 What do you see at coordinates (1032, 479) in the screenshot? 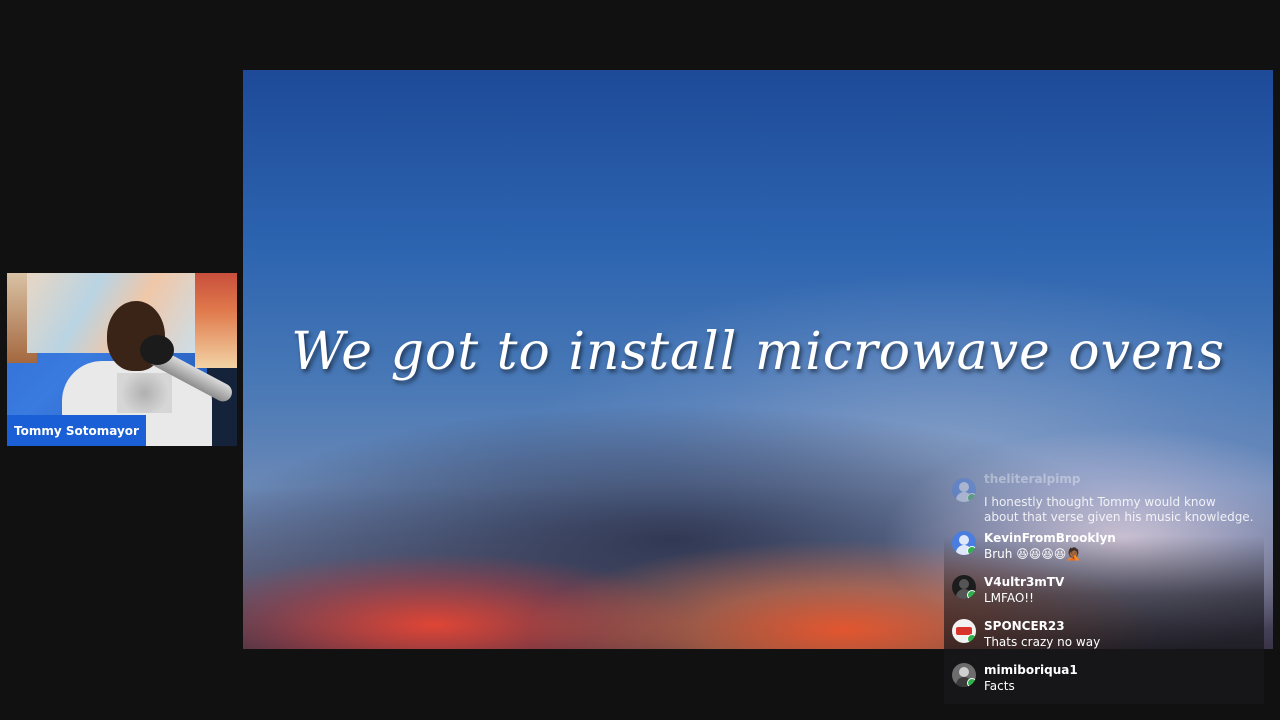
I see `chat-username: theliteralpimp` at bounding box center [1032, 479].